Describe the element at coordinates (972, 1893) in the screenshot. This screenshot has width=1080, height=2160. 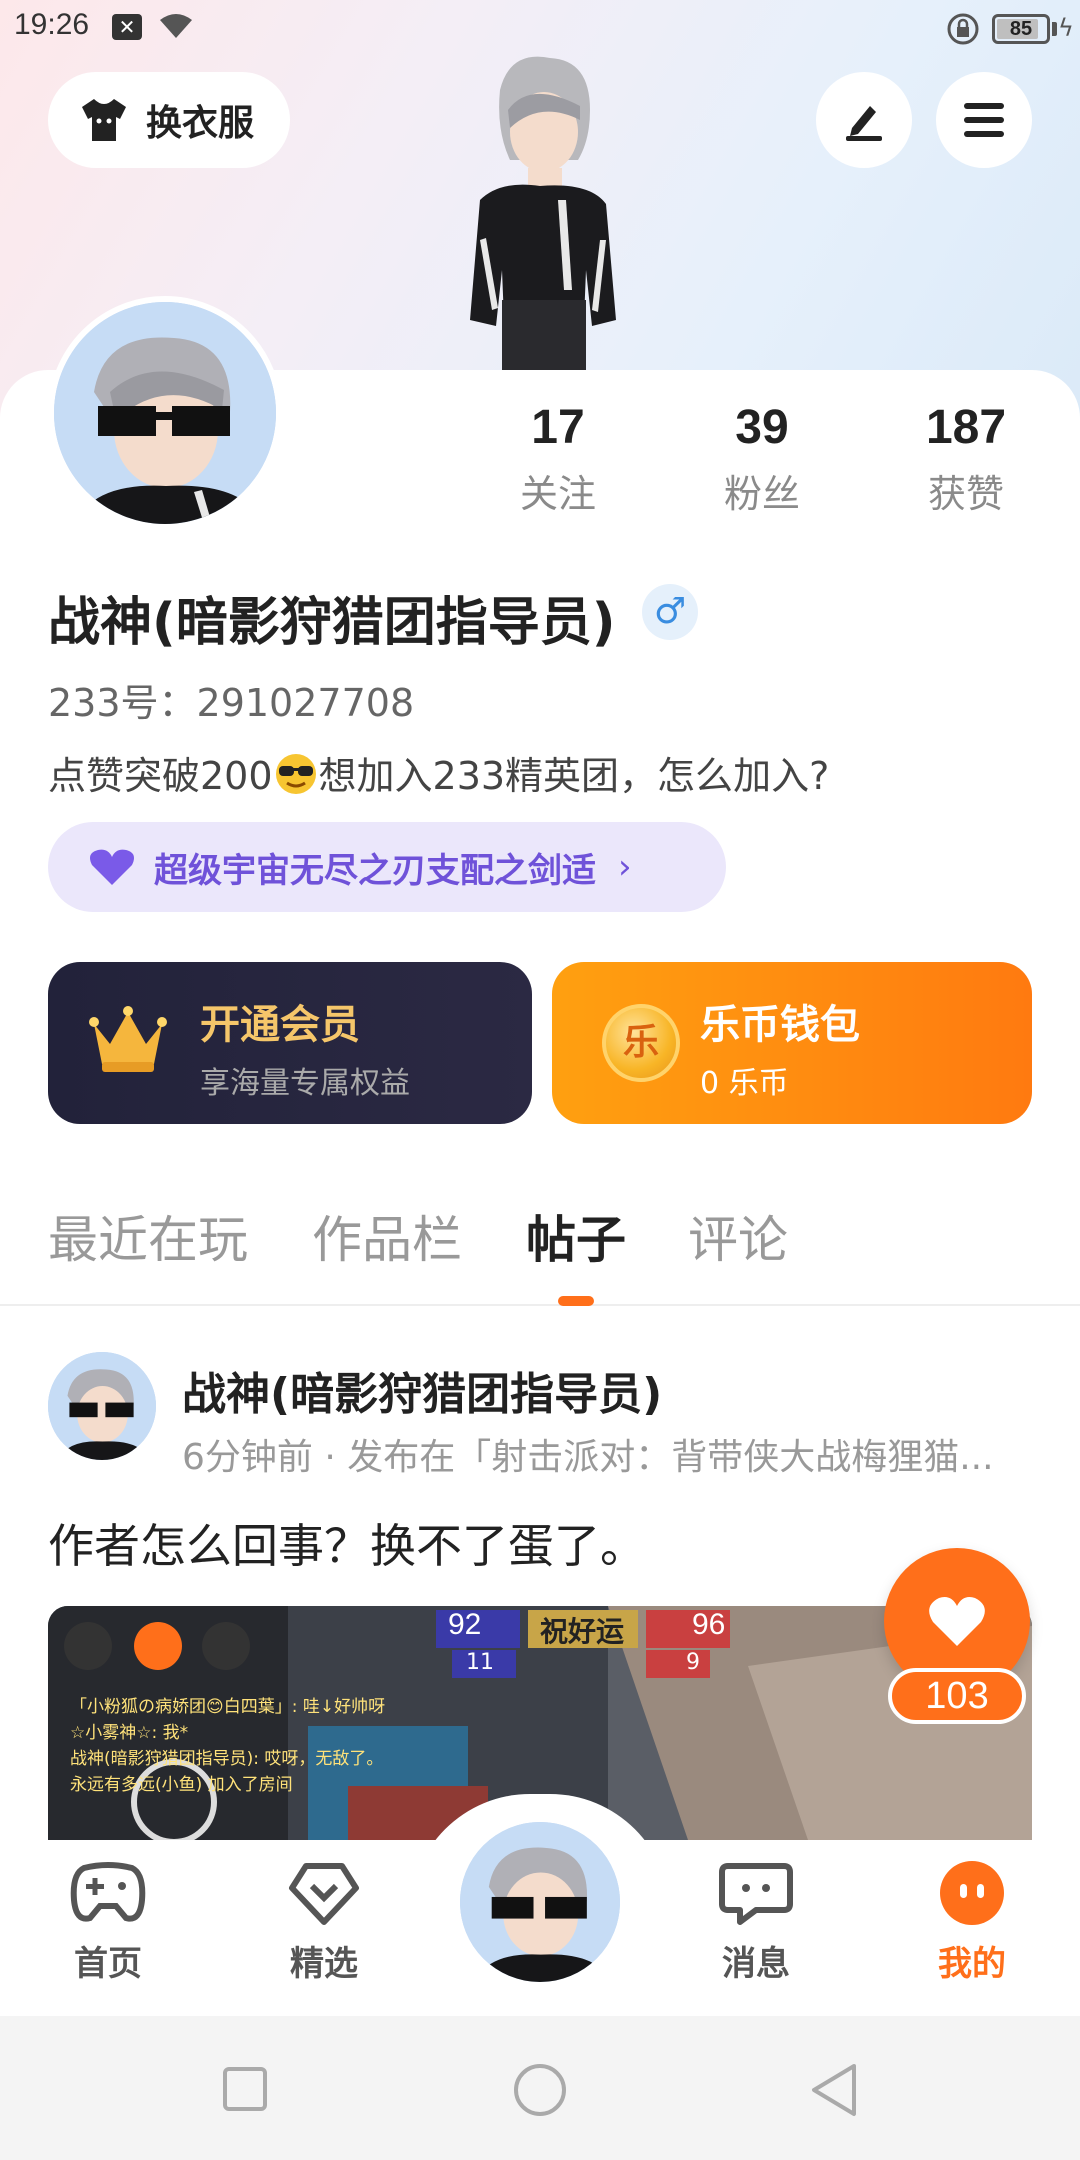
I see `profile-face-icon` at that location.